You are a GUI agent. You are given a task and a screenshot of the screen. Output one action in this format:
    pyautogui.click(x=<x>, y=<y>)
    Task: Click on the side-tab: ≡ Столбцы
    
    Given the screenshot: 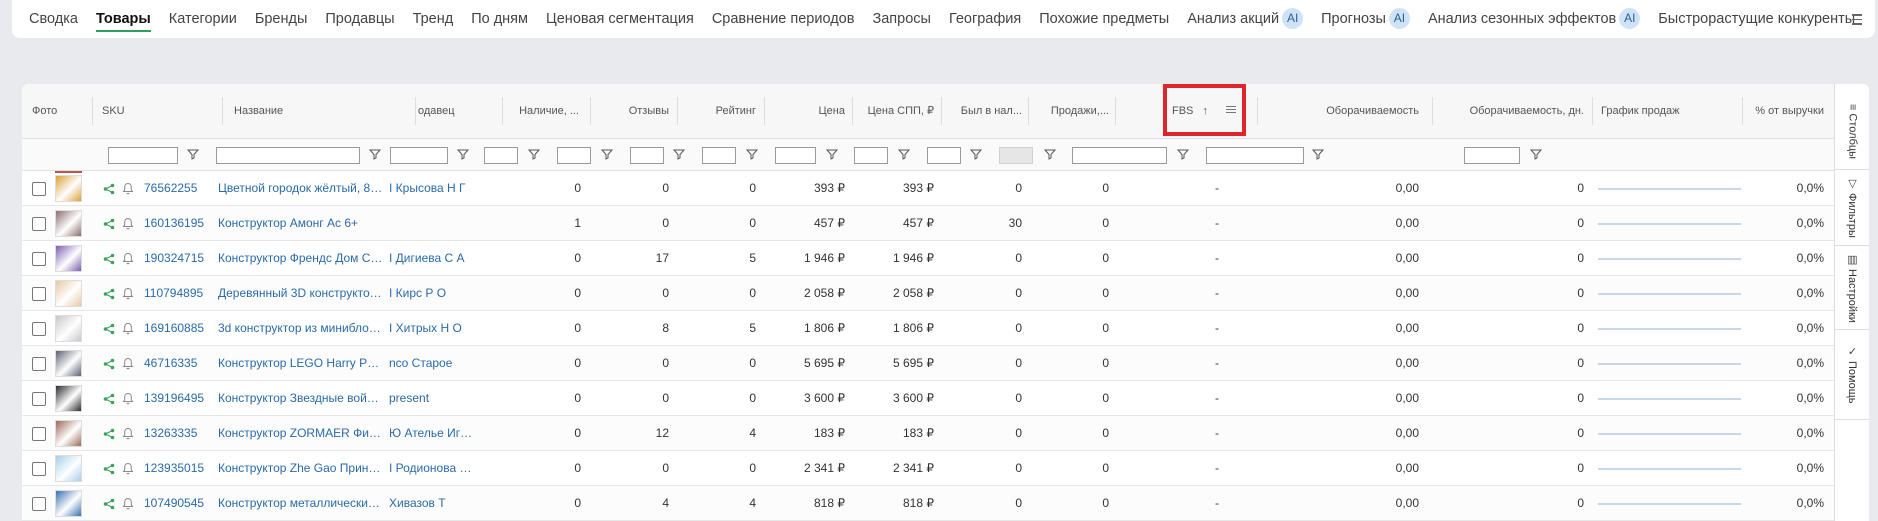 What is the action you would take?
    pyautogui.click(x=1852, y=132)
    